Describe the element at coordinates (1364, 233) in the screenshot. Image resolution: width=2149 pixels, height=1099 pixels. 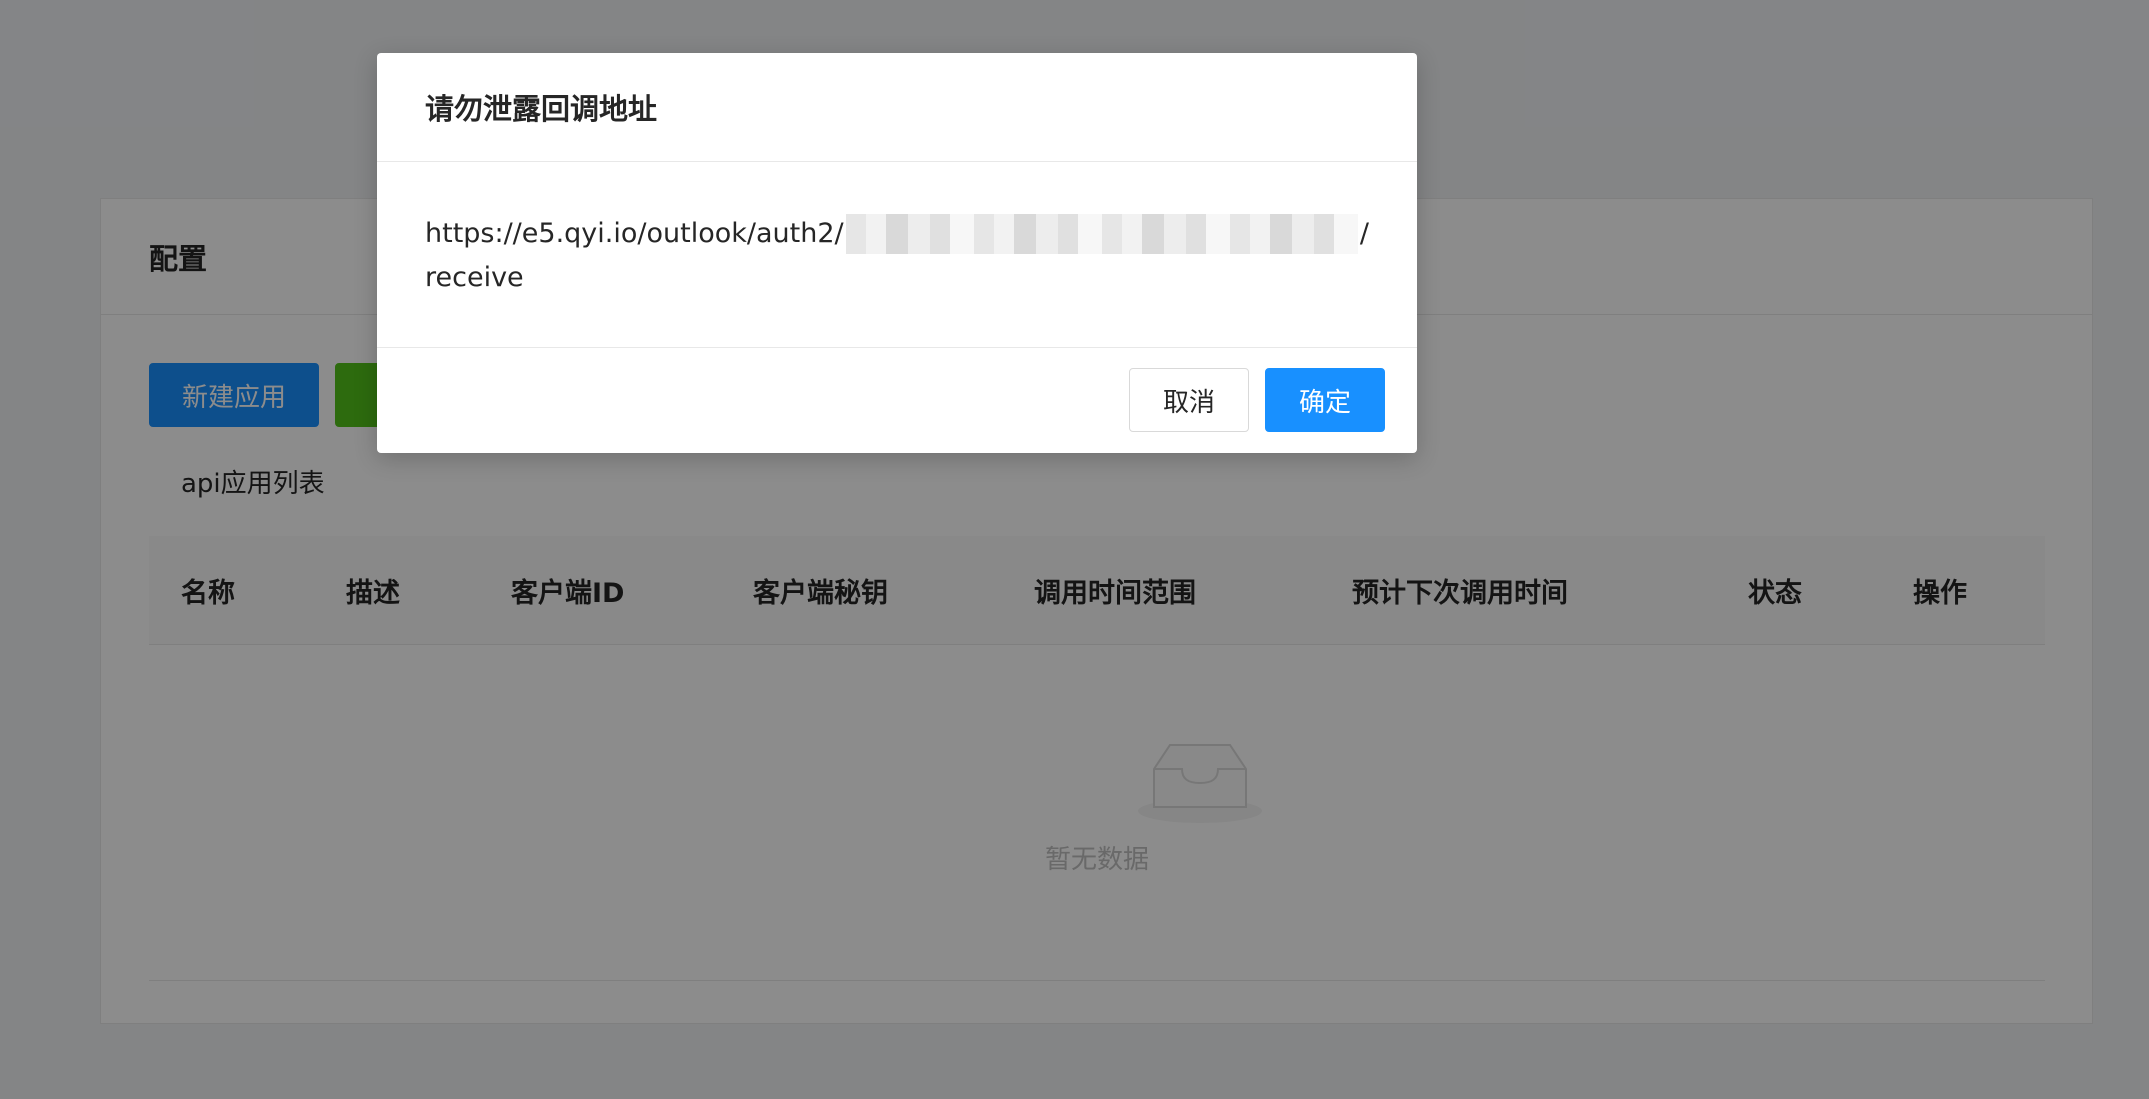
I see `callback-url-suffix: /` at that location.